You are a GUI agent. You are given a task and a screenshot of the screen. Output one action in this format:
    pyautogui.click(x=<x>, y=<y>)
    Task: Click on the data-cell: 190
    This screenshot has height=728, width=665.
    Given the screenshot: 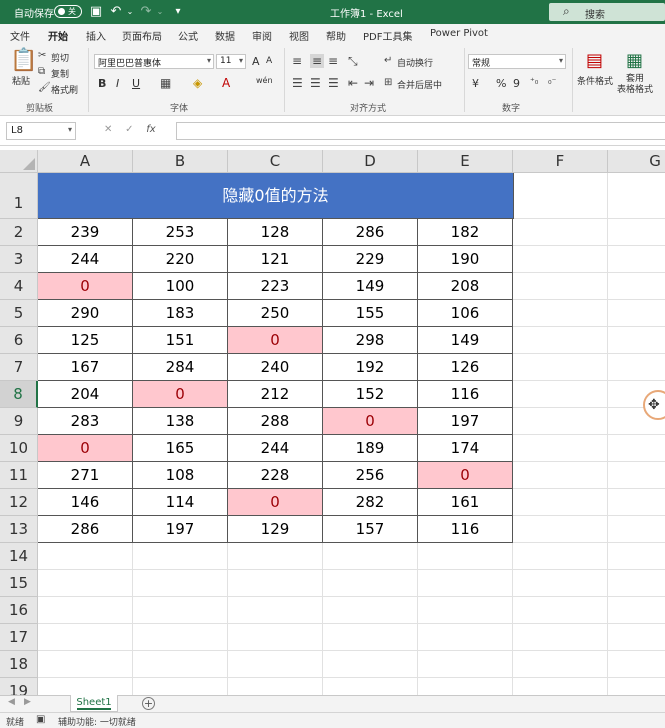 What is the action you would take?
    pyautogui.click(x=465, y=259)
    